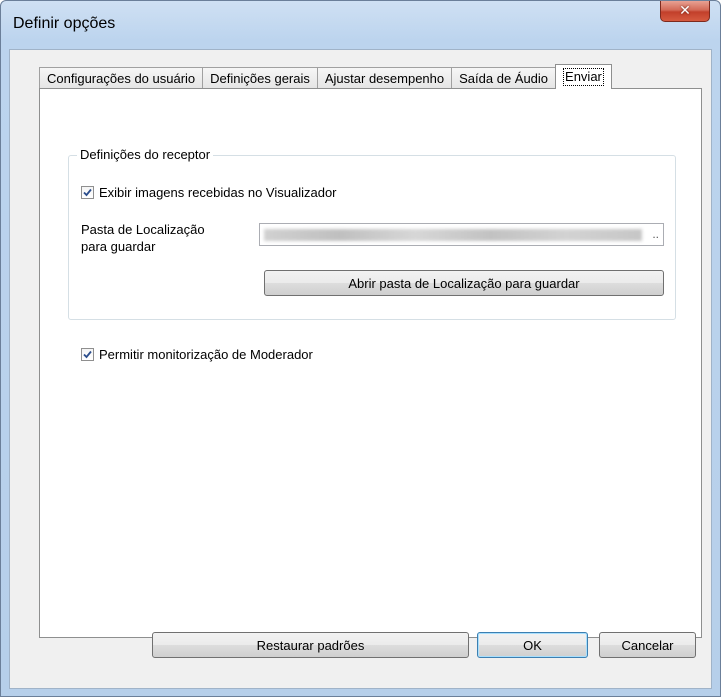  I want to click on tab-send: Enviar, so click(583, 76).